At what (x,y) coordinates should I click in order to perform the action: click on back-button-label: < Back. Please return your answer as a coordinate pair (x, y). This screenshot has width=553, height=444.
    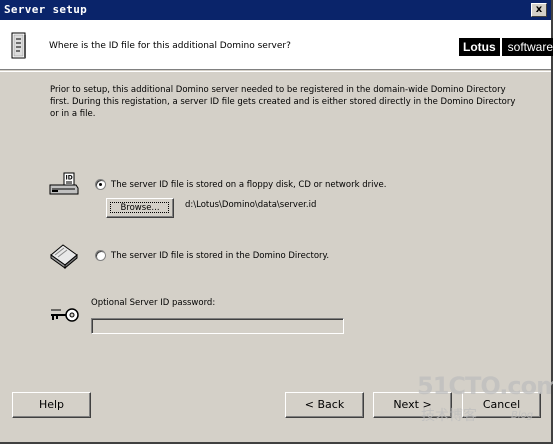
    Looking at the image, I should click on (324, 404).